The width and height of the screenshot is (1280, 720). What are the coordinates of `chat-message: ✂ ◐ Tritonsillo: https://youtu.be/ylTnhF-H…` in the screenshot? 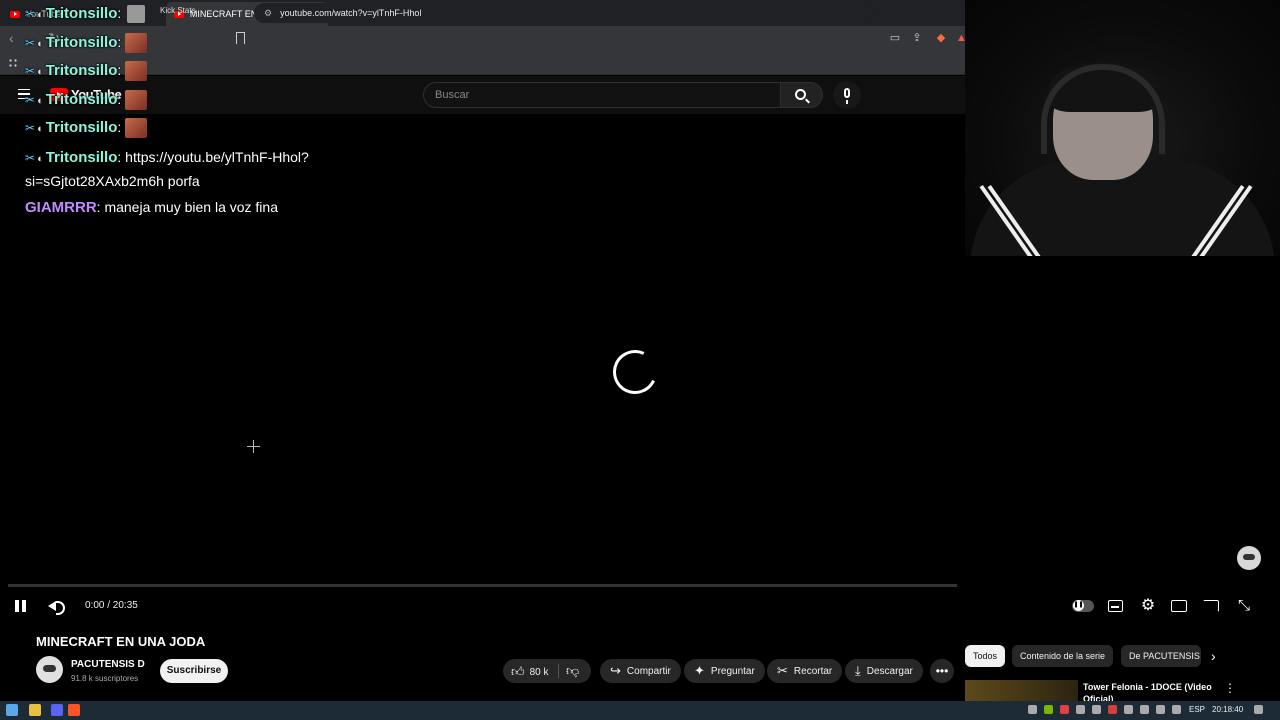 It's located at (170, 169).